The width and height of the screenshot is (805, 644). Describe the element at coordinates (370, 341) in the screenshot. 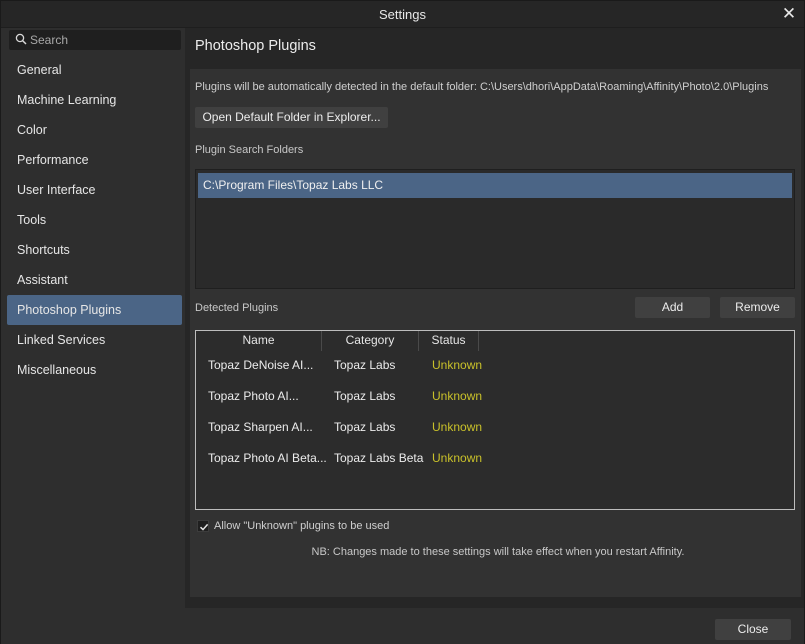

I see `column-header-category: Category` at that location.